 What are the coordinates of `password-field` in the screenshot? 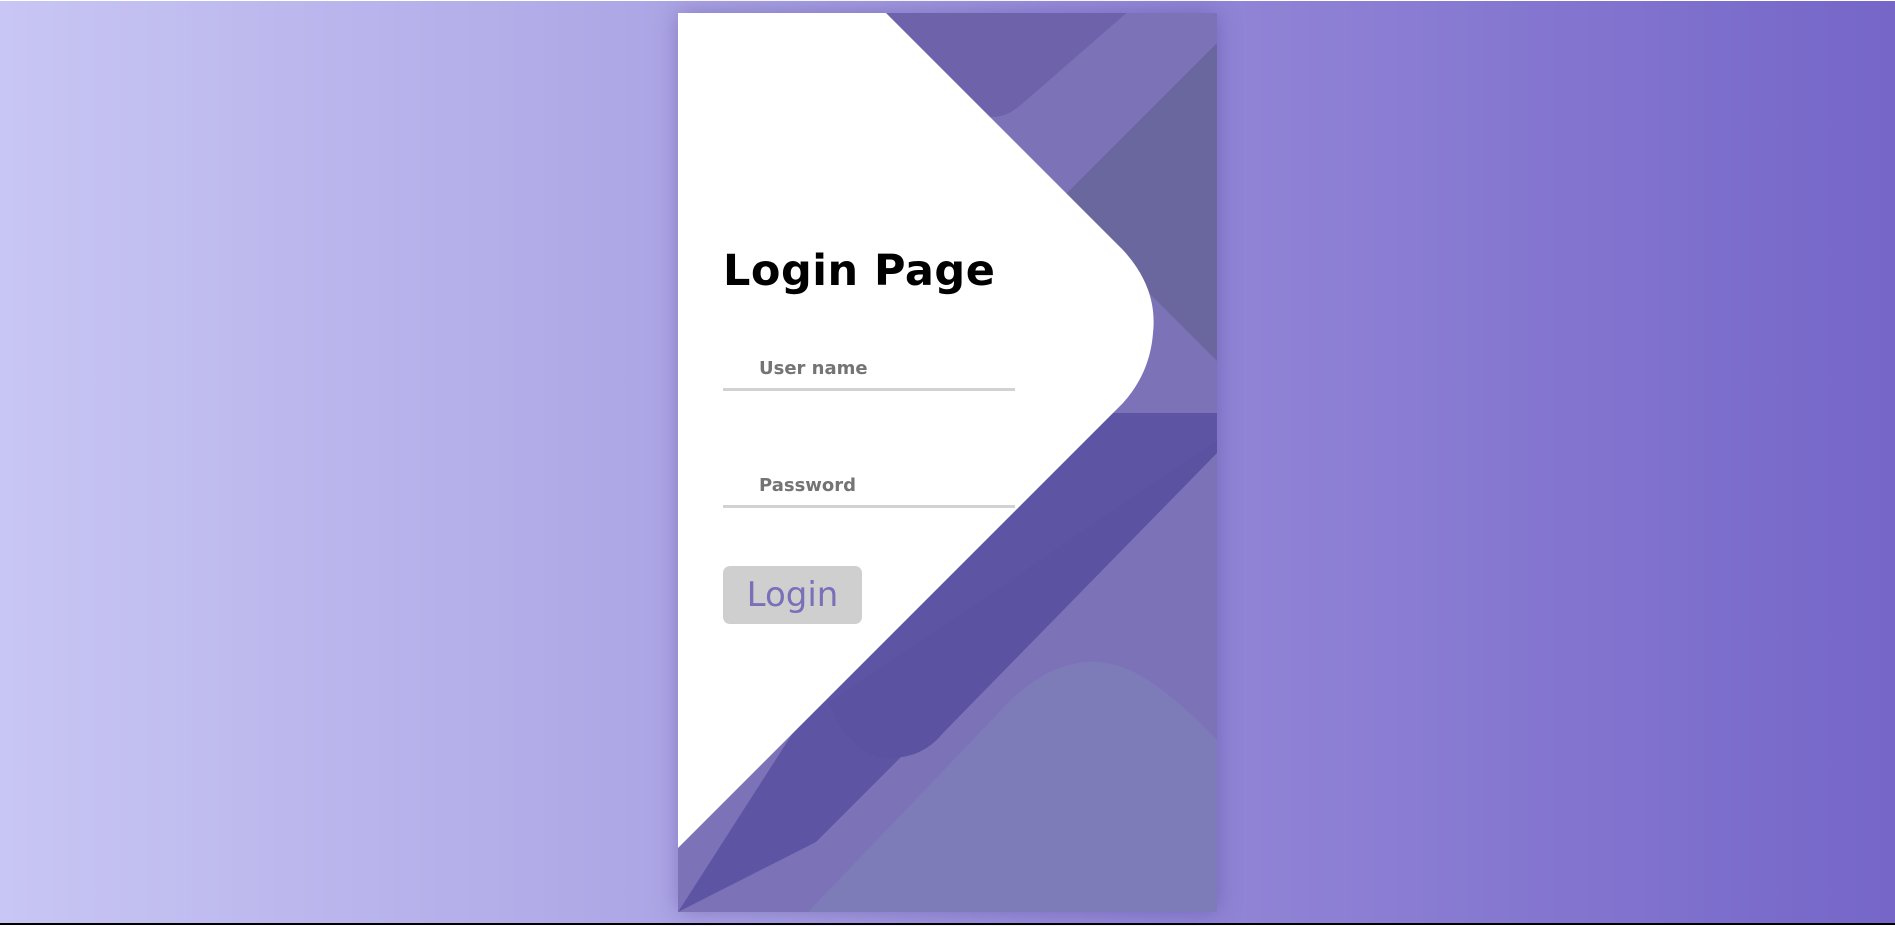 It's located at (869, 486).